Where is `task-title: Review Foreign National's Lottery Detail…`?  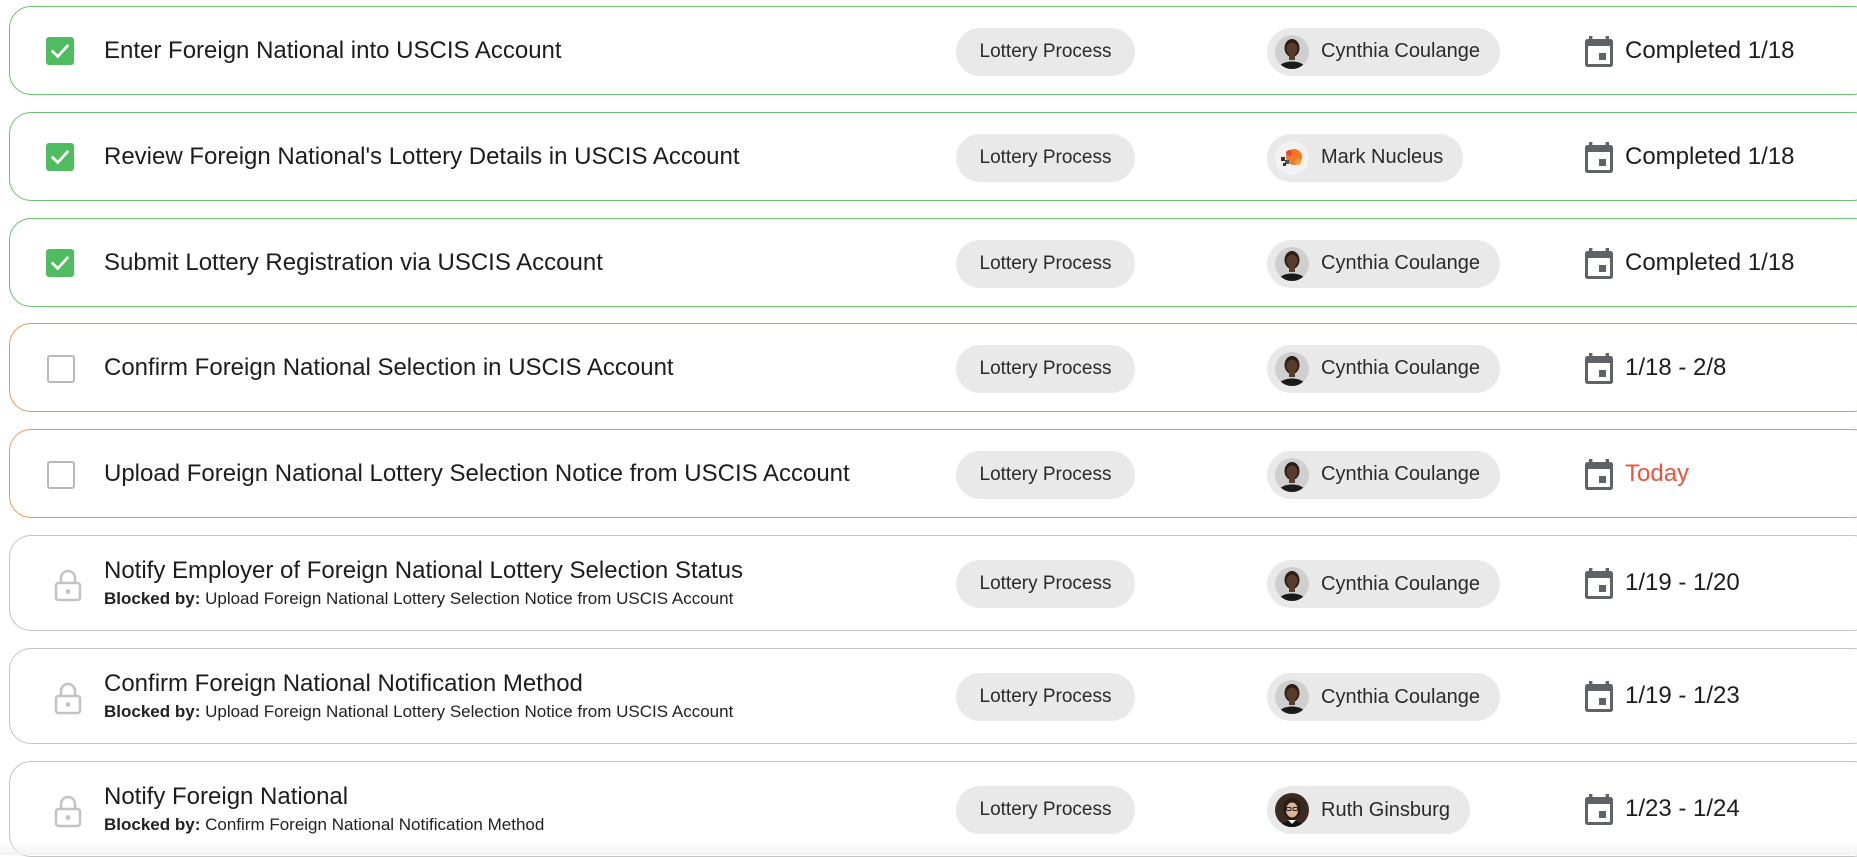 task-title: Review Foreign National's Lottery Detail… is located at coordinates (422, 157).